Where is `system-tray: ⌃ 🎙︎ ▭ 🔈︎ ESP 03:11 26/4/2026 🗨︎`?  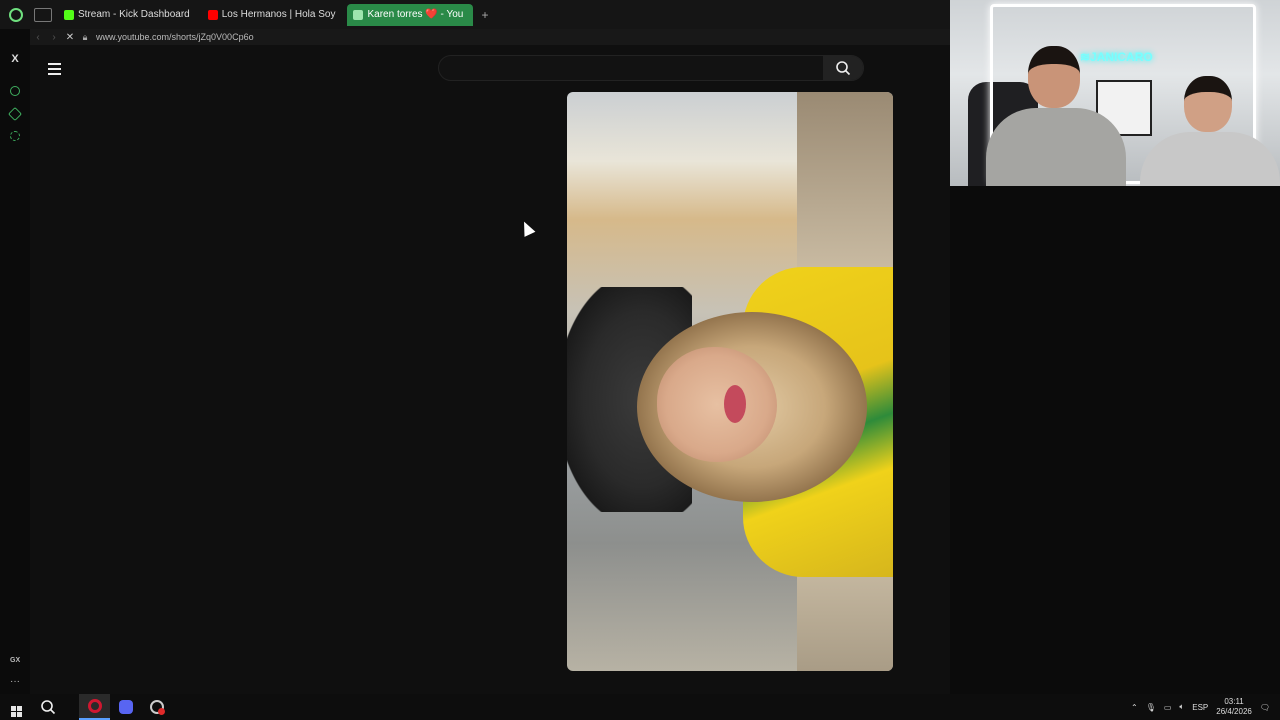 system-tray: ⌃ 🎙︎ ▭ 🔈︎ ESP 03:11 26/4/2026 🗨︎ is located at coordinates (1205, 707).